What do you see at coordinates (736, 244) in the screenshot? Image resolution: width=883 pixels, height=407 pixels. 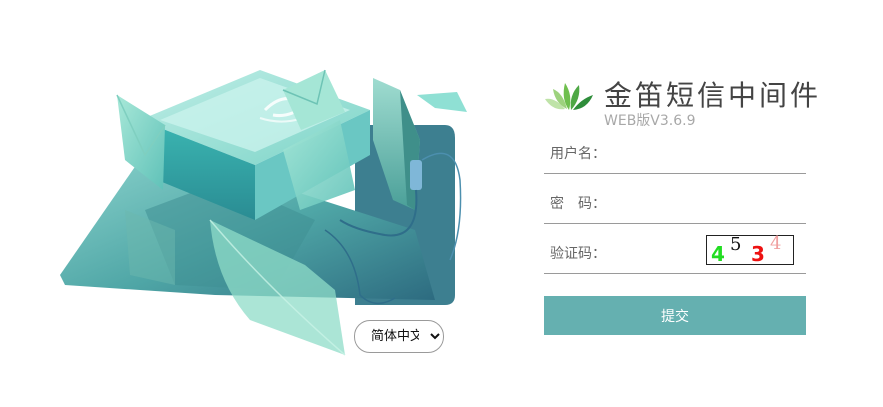 I see `captcha-char: 5` at bounding box center [736, 244].